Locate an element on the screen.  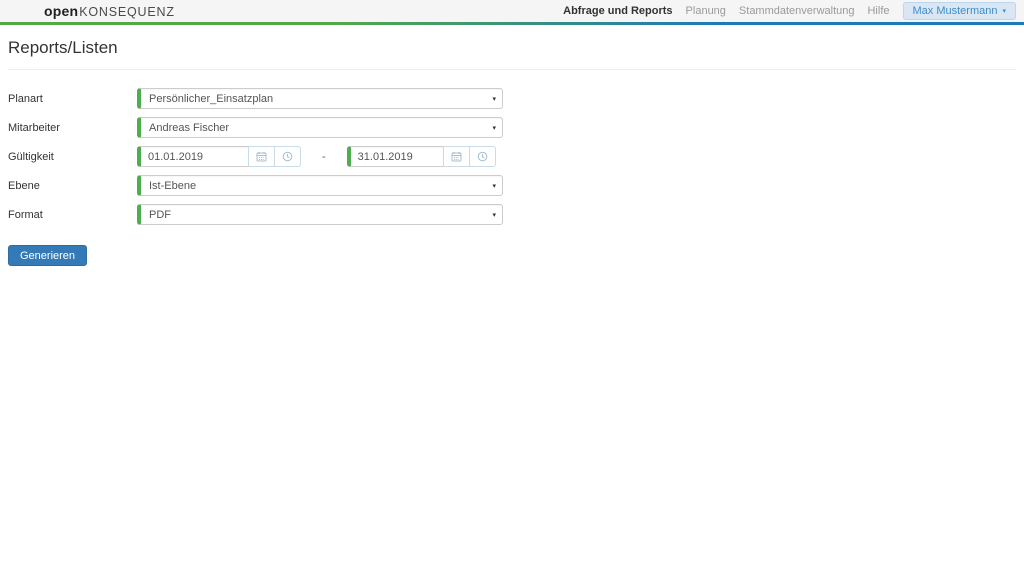
format-select-value: PDF is located at coordinates (160, 214).